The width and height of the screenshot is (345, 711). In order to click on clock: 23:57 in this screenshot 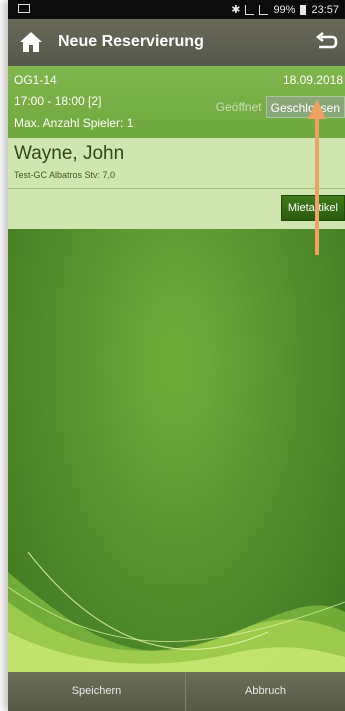, I will do `click(325, 9)`.